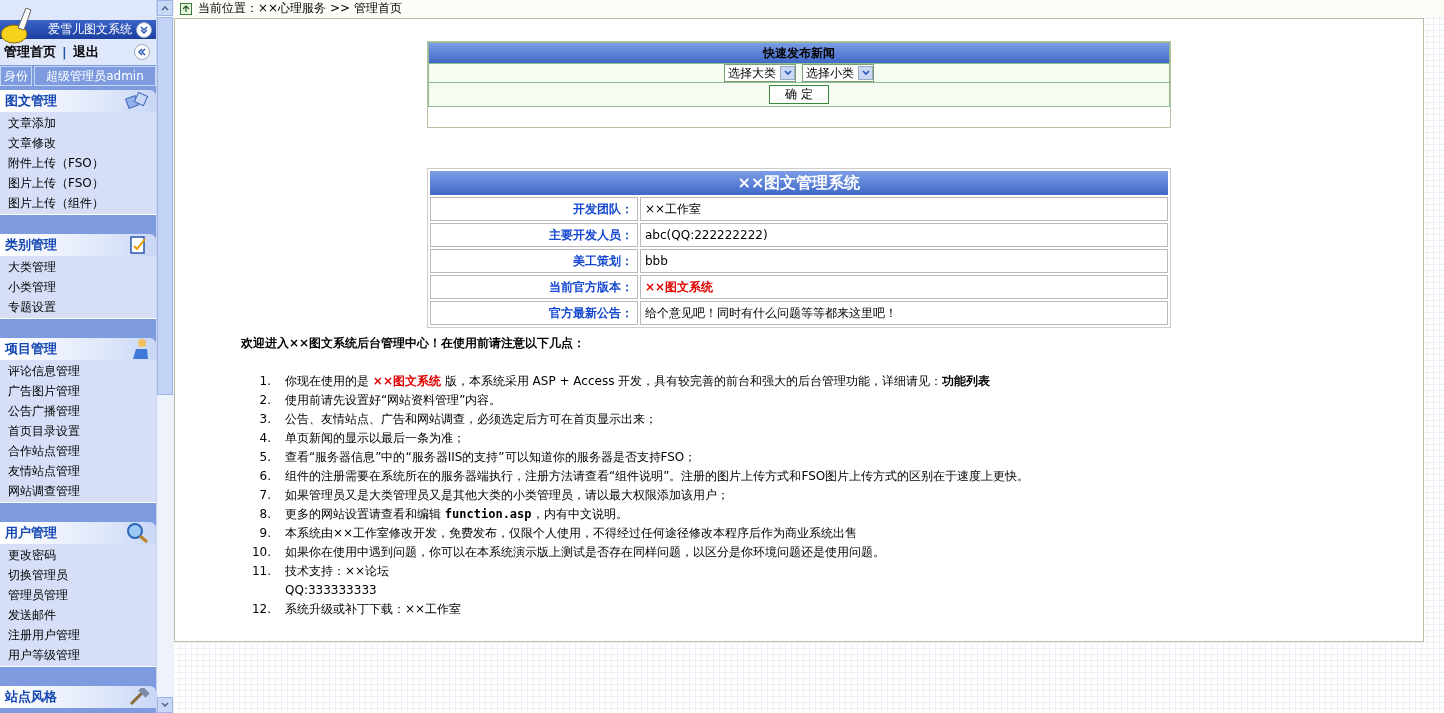 The height and width of the screenshot is (713, 1444). What do you see at coordinates (144, 29) in the screenshot?
I see `expand-icon` at bounding box center [144, 29].